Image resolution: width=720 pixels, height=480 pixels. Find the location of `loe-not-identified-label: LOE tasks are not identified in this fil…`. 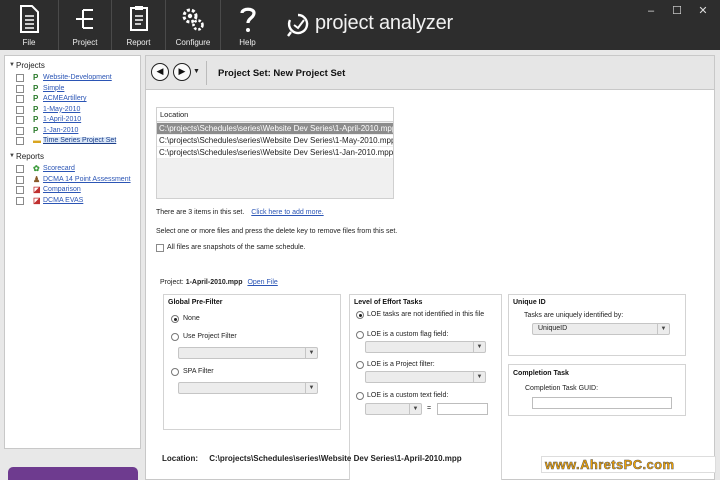

loe-not-identified-label: LOE tasks are not identified in this fil… is located at coordinates (426, 314).